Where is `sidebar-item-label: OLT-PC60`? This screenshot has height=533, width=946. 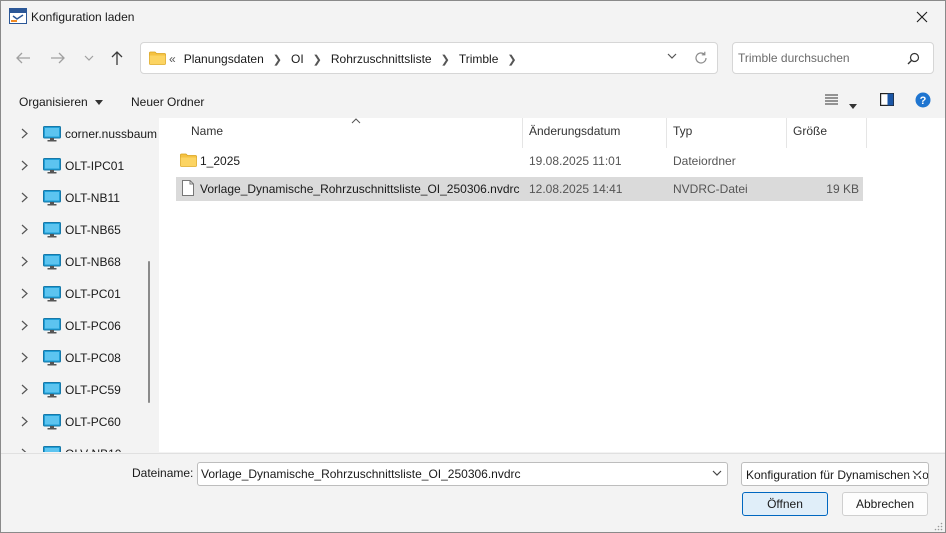
sidebar-item-label: OLT-PC60 is located at coordinates (93, 422).